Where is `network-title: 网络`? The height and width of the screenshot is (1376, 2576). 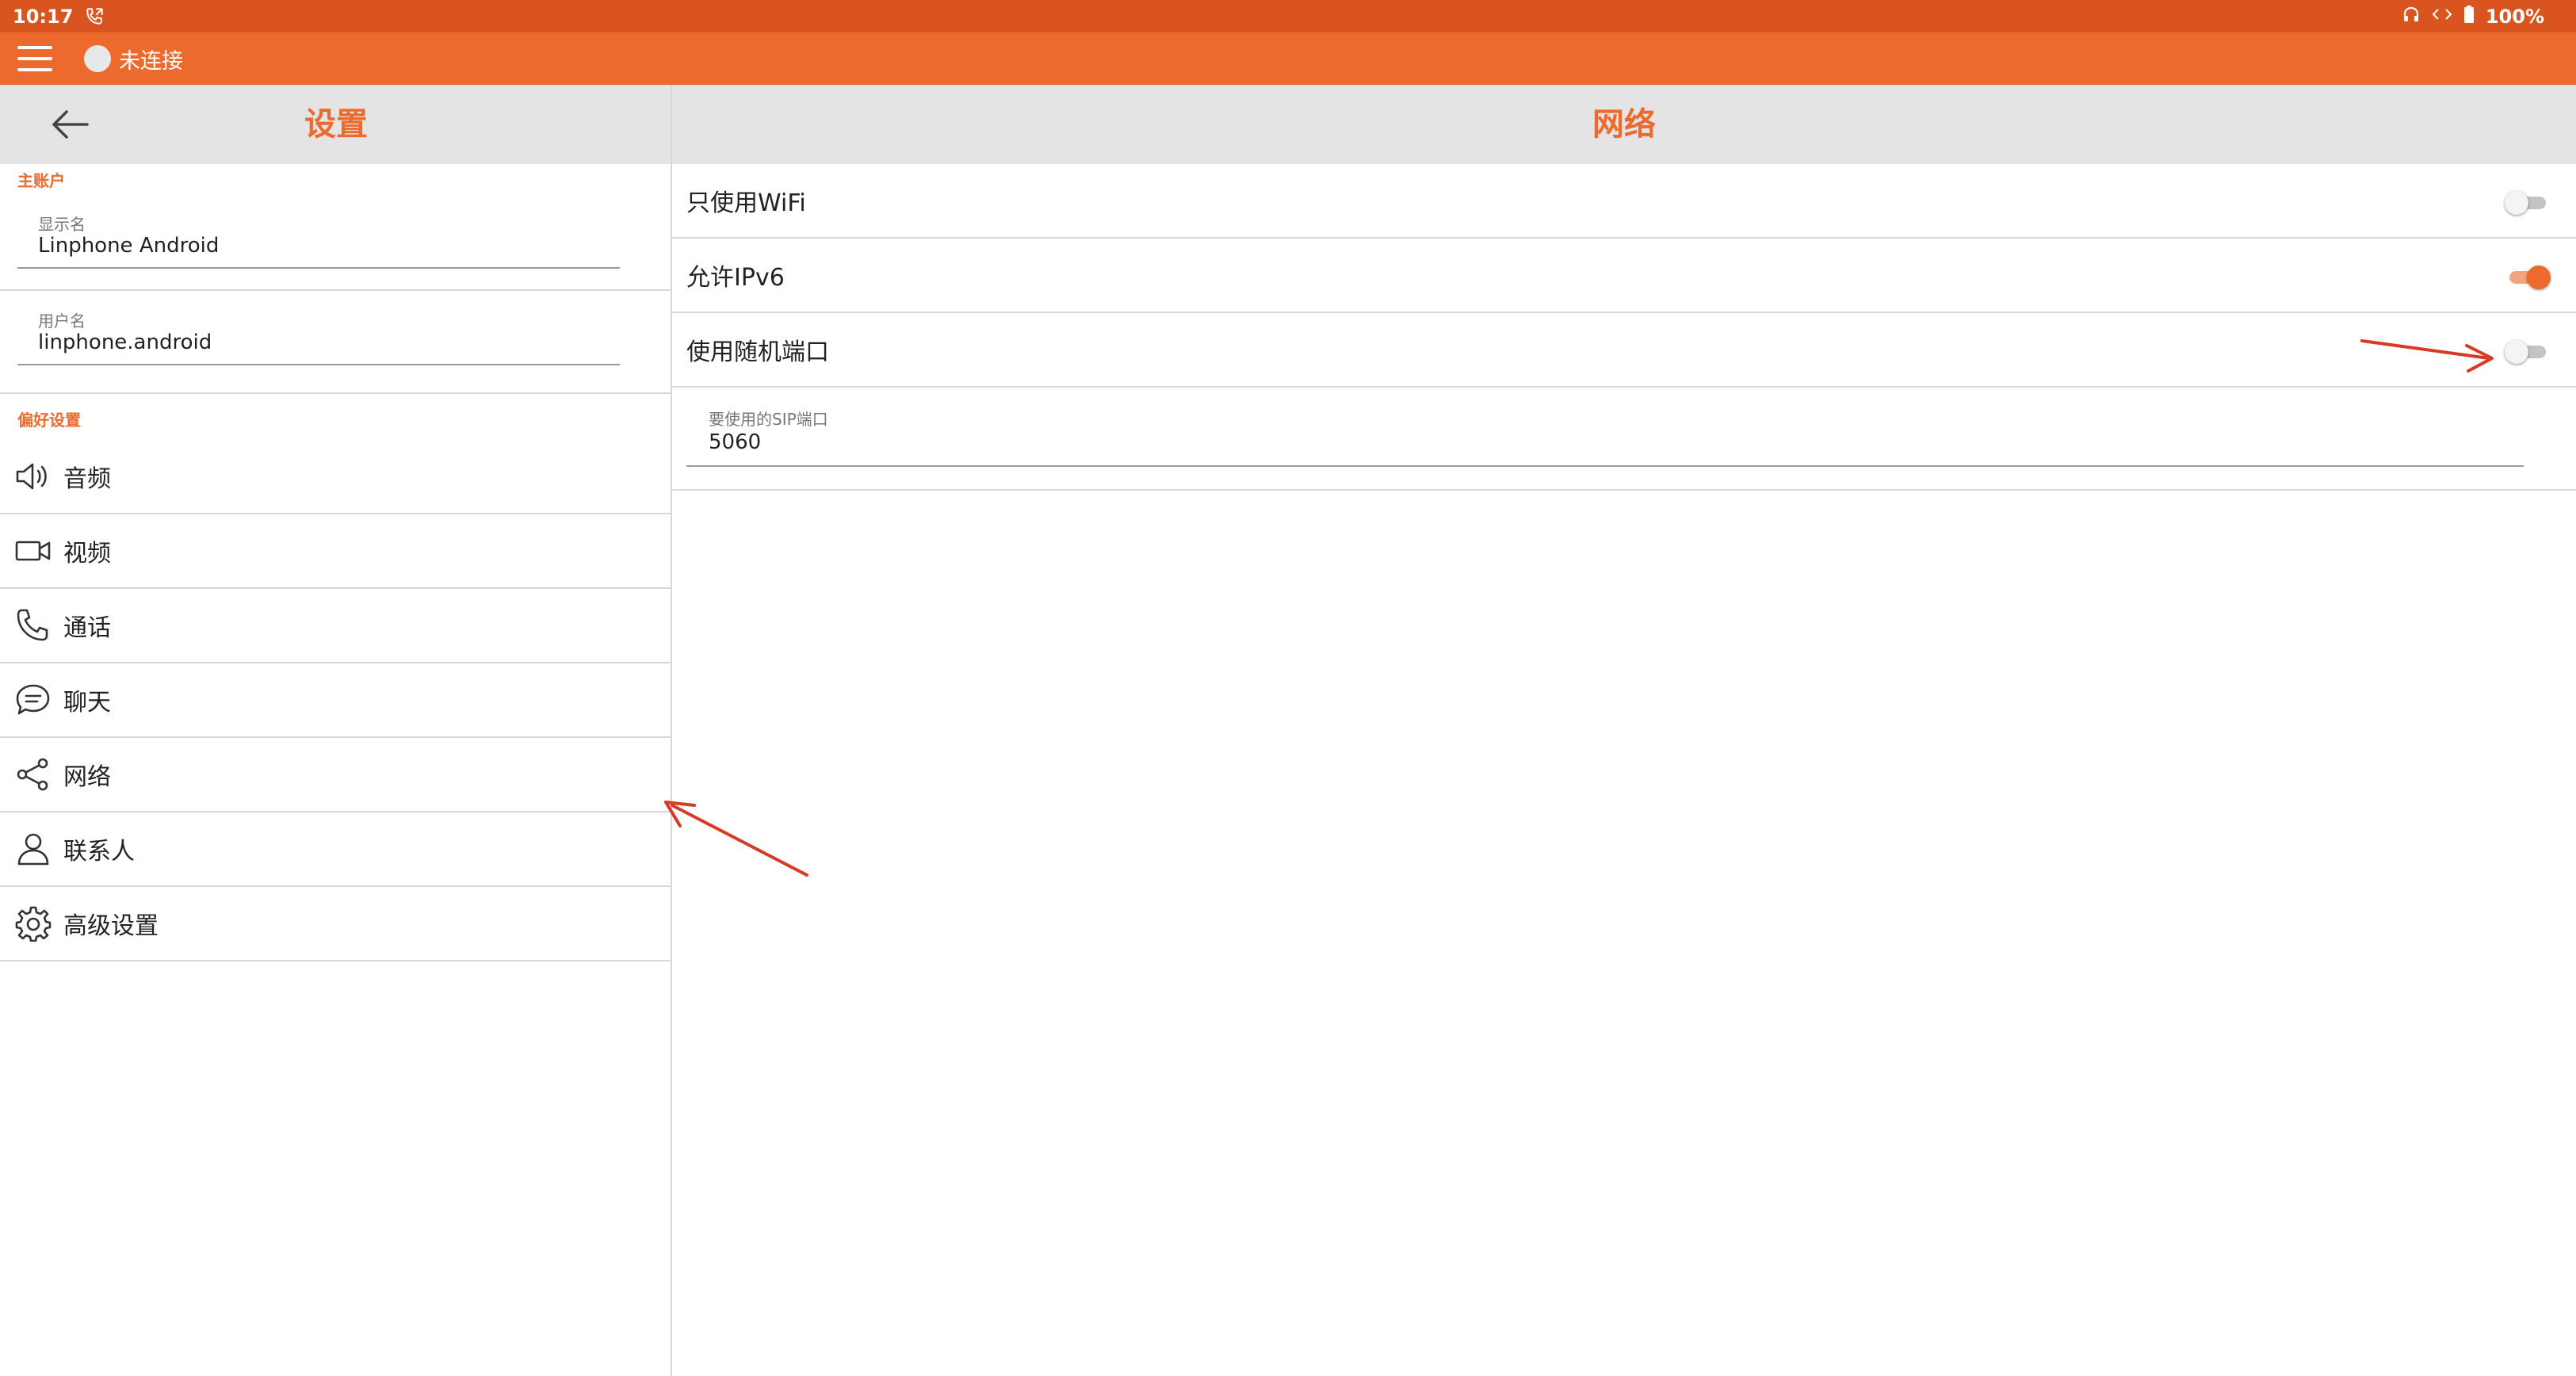 network-title: 网络 is located at coordinates (1624, 125).